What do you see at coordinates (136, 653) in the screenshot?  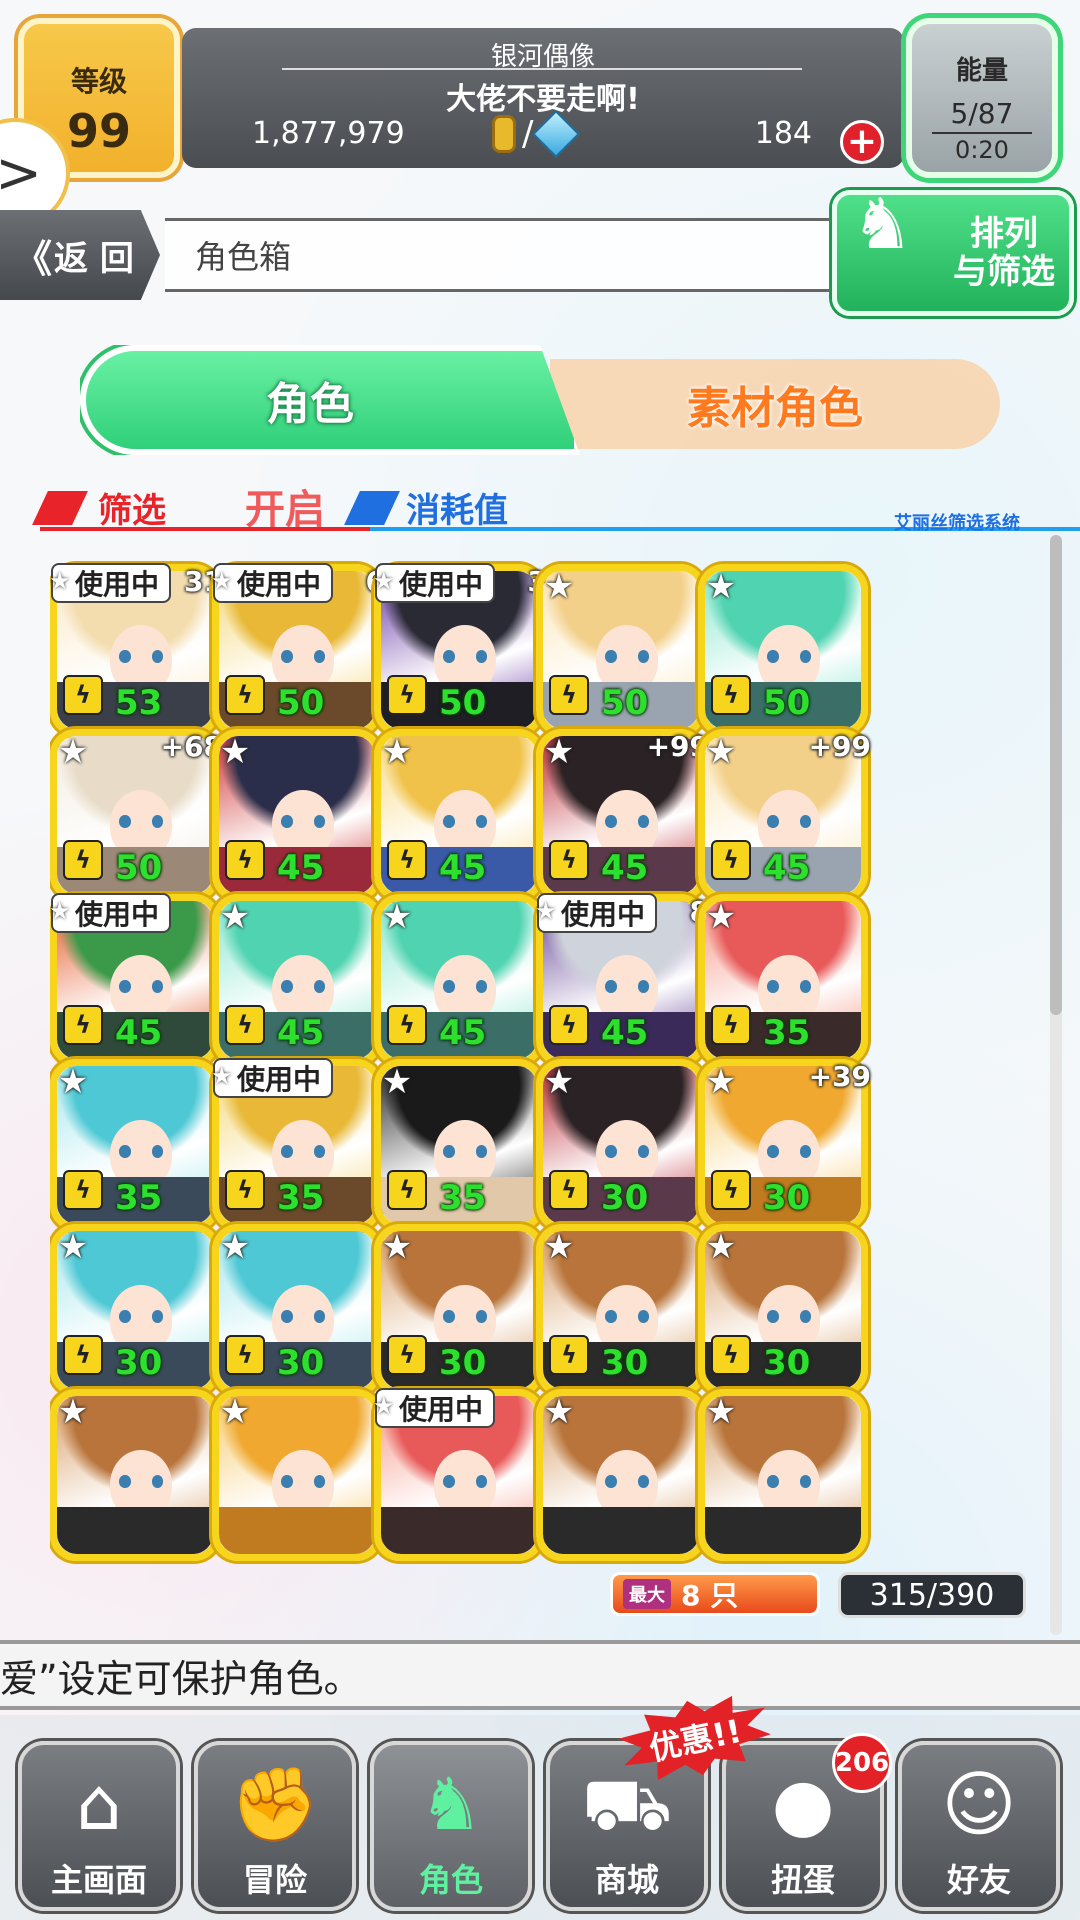 I see `character-card: 使用中31ϟ53★★★★★★` at bounding box center [136, 653].